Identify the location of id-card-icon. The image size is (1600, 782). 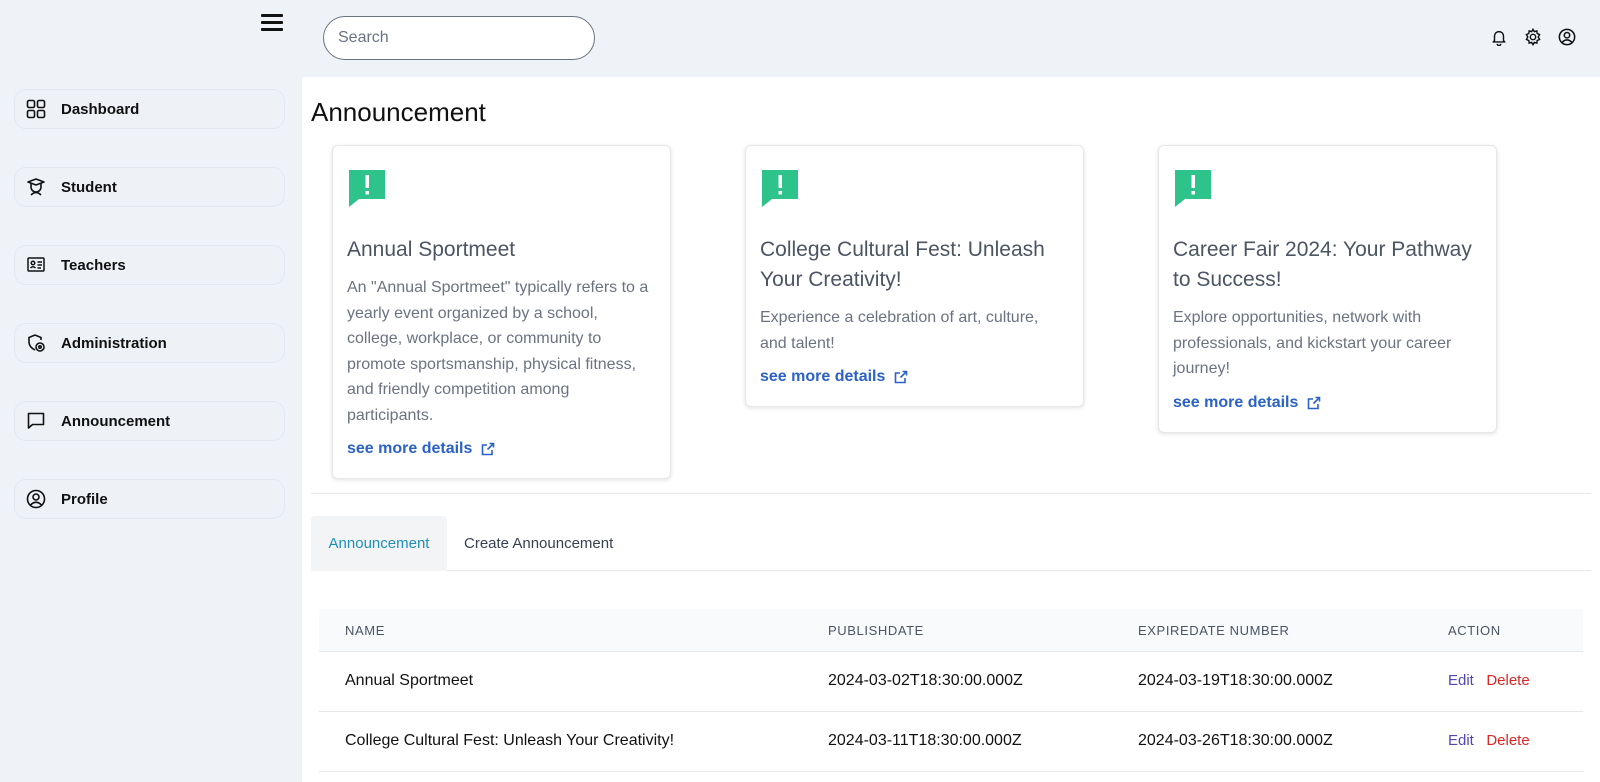
(36, 265).